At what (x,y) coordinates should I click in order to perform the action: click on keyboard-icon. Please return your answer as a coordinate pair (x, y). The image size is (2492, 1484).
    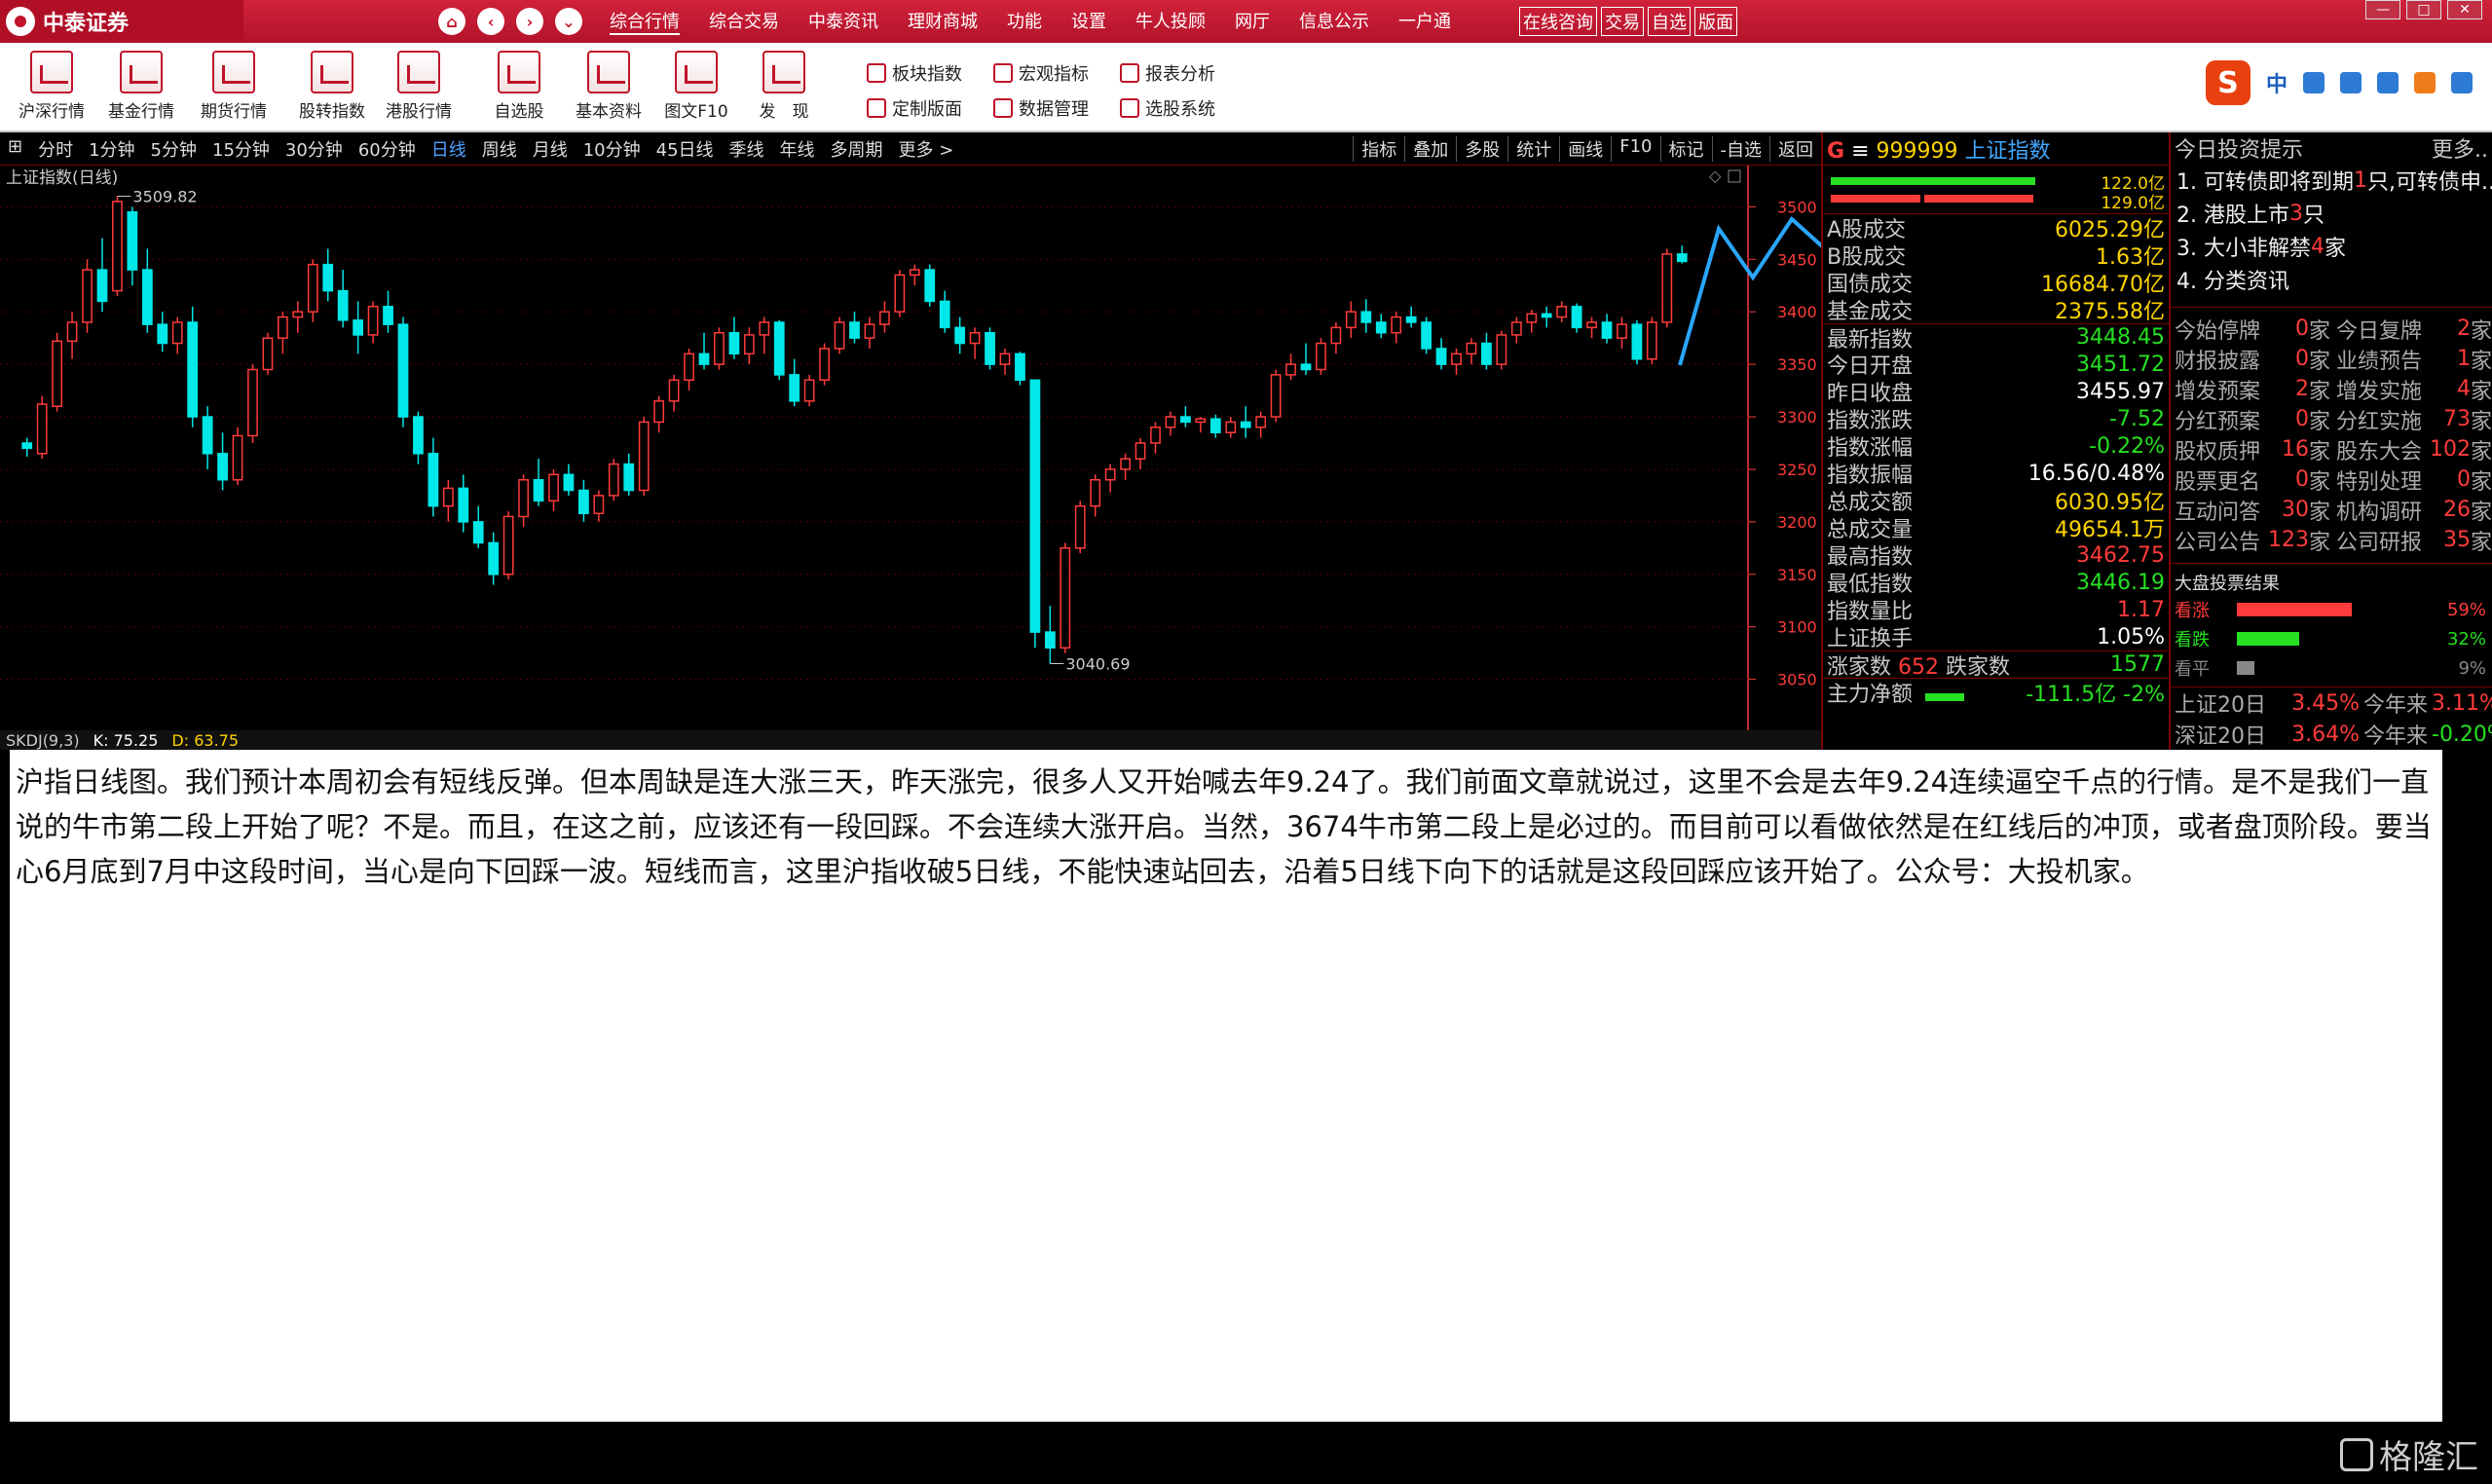
    Looking at the image, I should click on (2388, 82).